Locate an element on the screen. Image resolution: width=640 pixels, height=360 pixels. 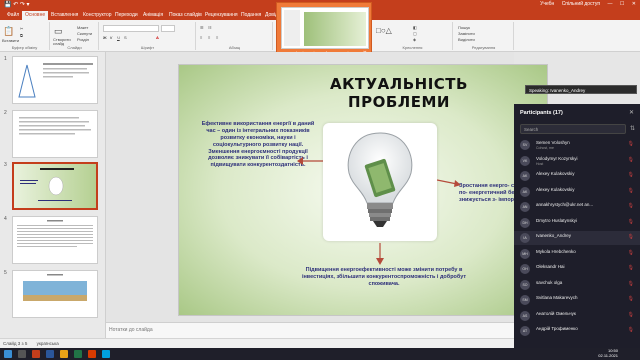
tab-animations: Анімація is located at coordinates (153, 15).